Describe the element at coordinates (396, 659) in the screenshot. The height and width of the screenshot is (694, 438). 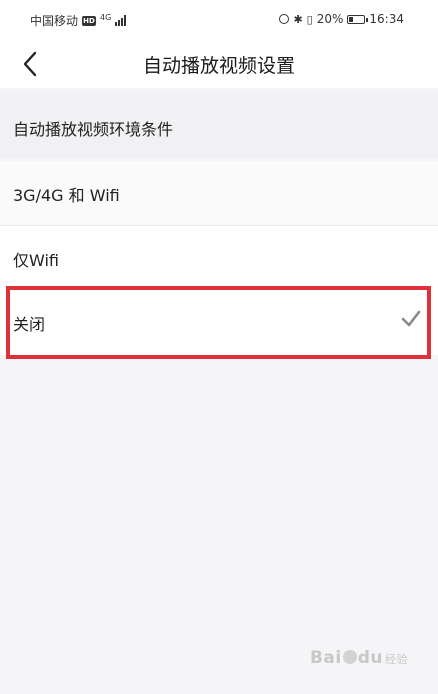
I see `watermark-sub: 经验` at that location.